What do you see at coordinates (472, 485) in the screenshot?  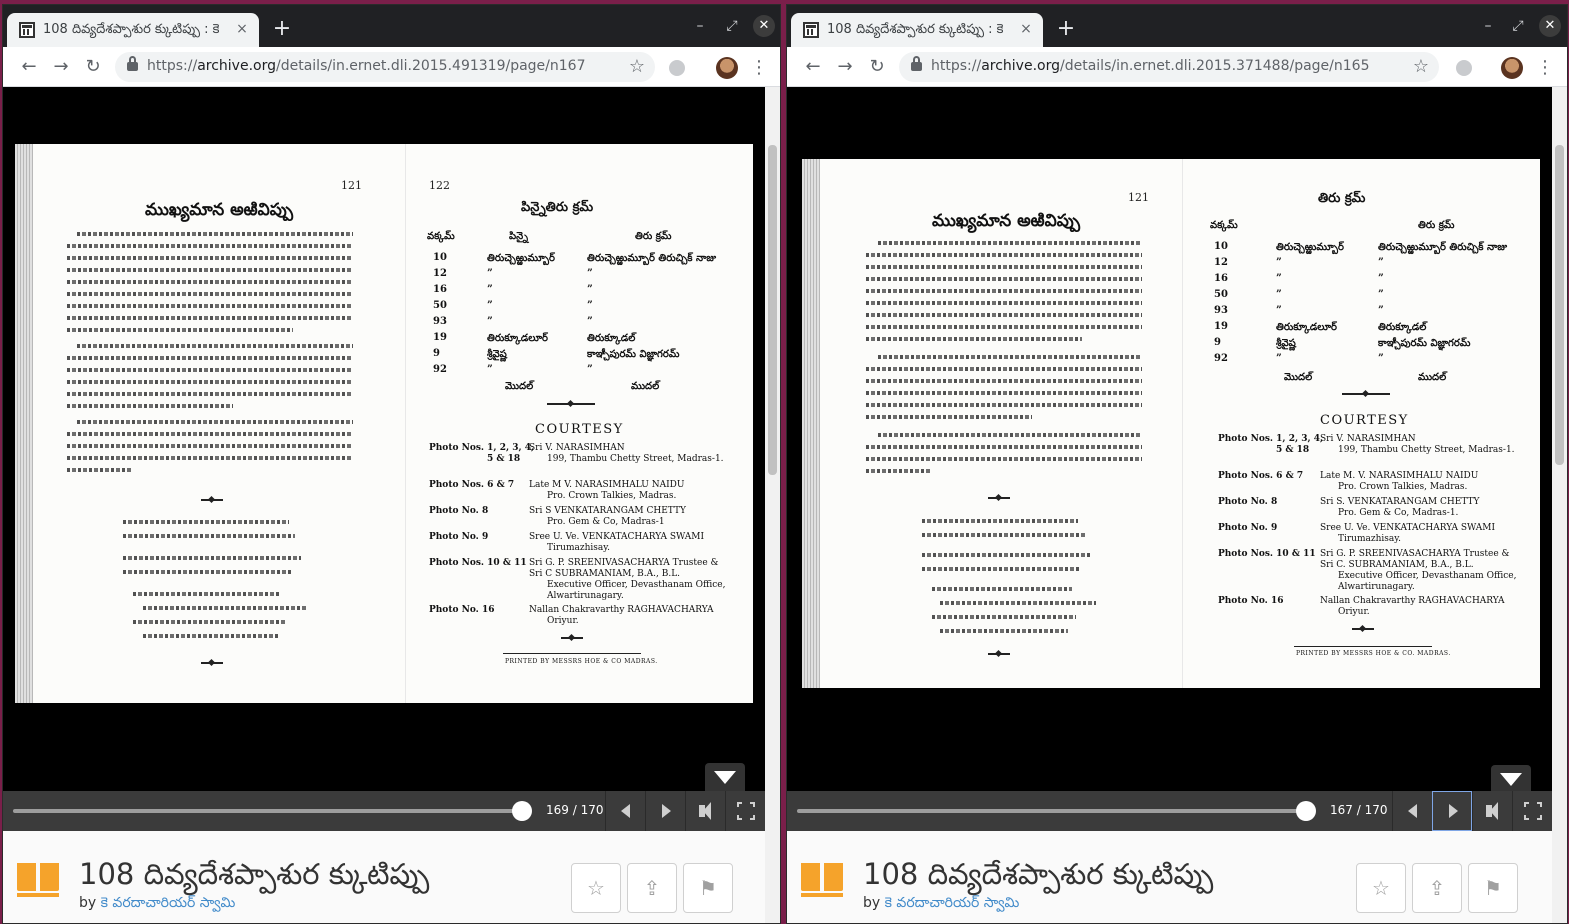 I see `credit-label: Photo Nos. 6 & 7` at bounding box center [472, 485].